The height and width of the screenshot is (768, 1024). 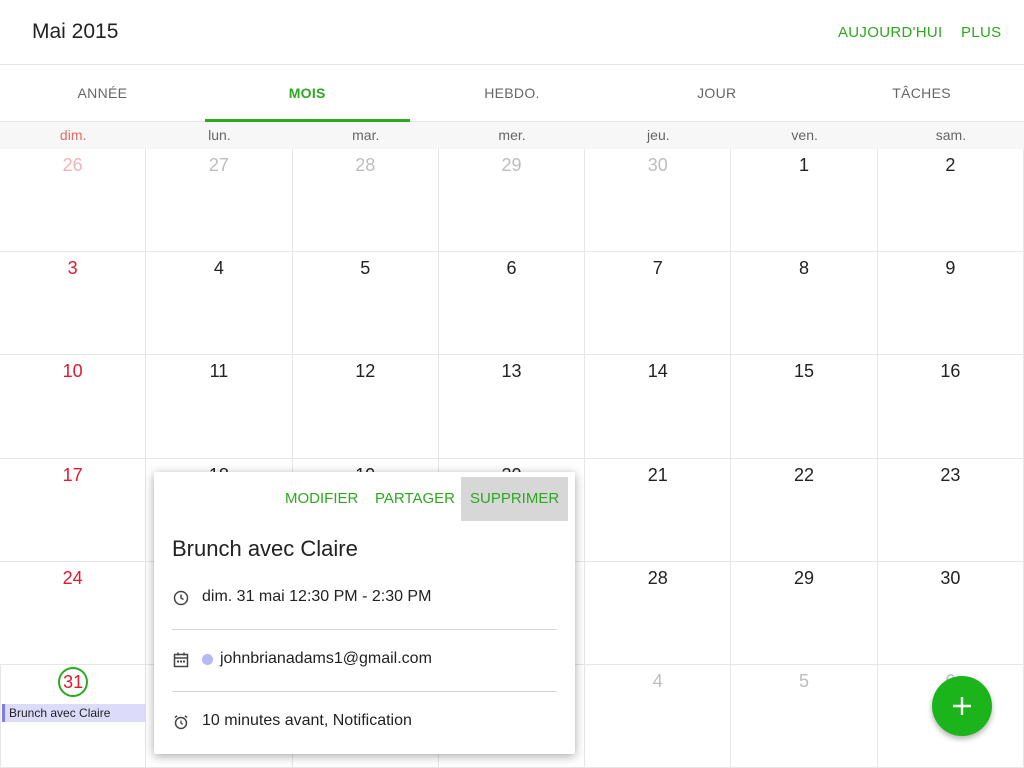 I want to click on day-number: 17, so click(x=72, y=475).